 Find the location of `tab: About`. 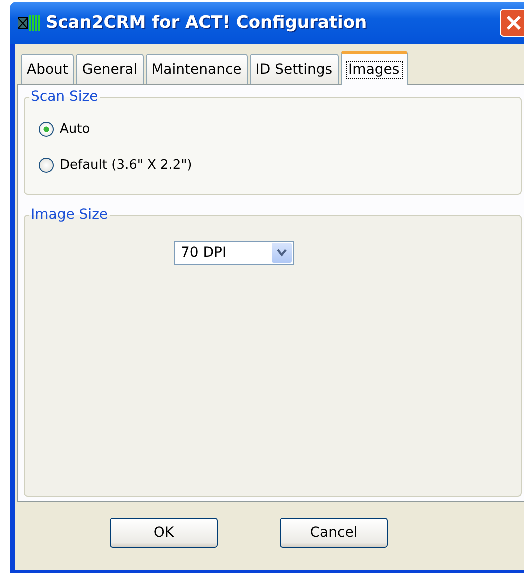

tab: About is located at coordinates (47, 69).